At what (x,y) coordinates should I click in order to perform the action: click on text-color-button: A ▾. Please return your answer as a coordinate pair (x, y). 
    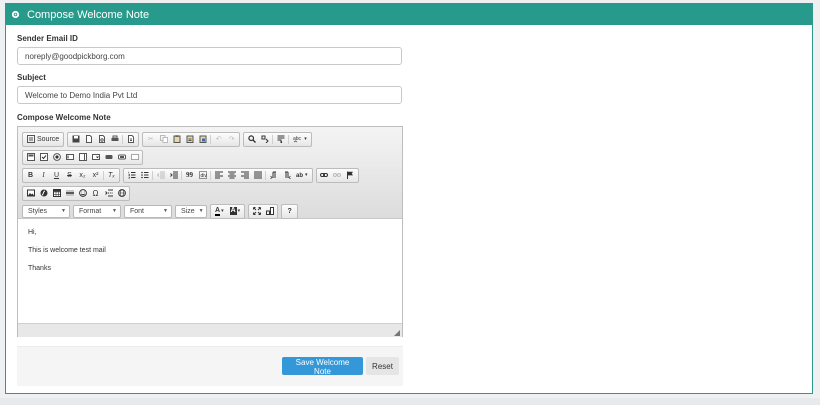
    Looking at the image, I should click on (219, 211).